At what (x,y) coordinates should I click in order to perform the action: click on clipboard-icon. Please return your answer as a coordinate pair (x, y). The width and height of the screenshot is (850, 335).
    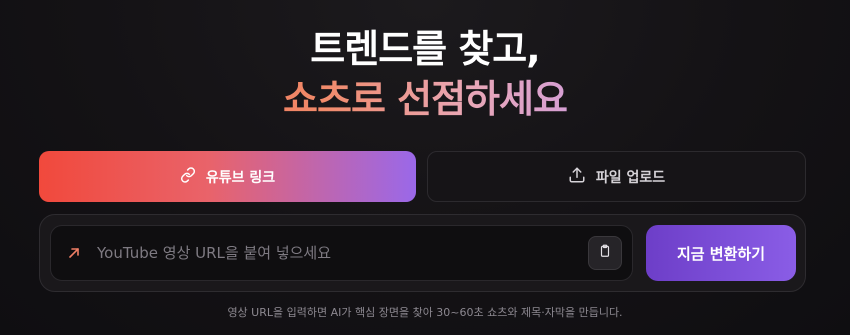
    Looking at the image, I should click on (605, 253).